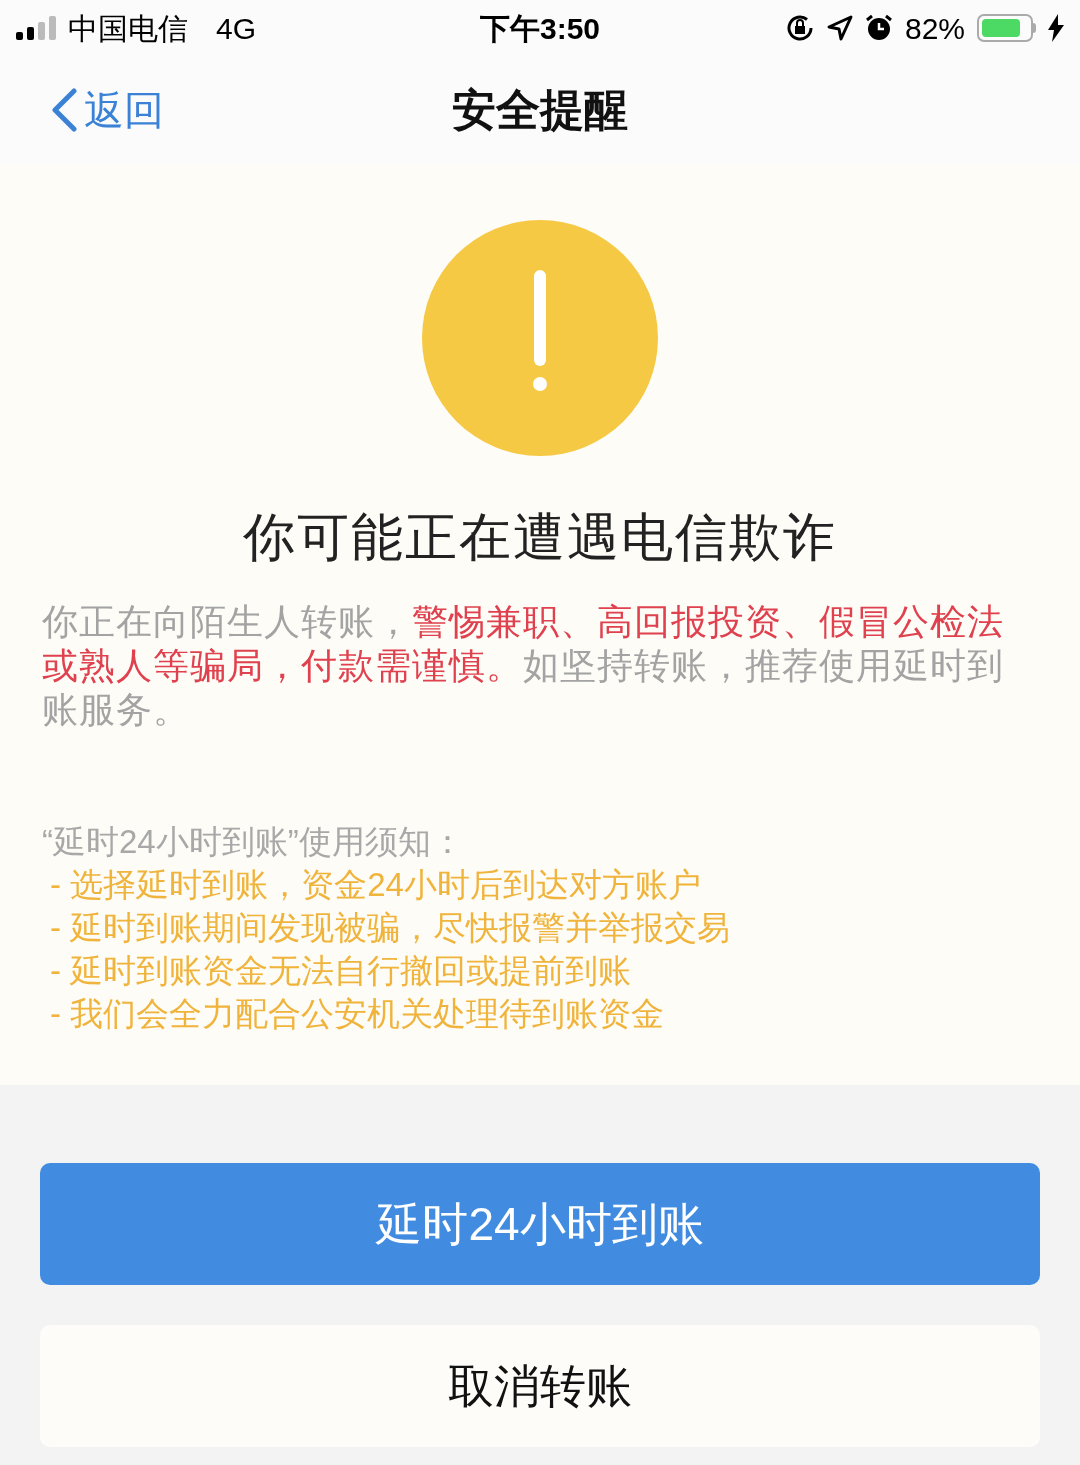 The width and height of the screenshot is (1080, 1465). What do you see at coordinates (540, 110) in the screenshot?
I see `page-title: 安全提醒` at bounding box center [540, 110].